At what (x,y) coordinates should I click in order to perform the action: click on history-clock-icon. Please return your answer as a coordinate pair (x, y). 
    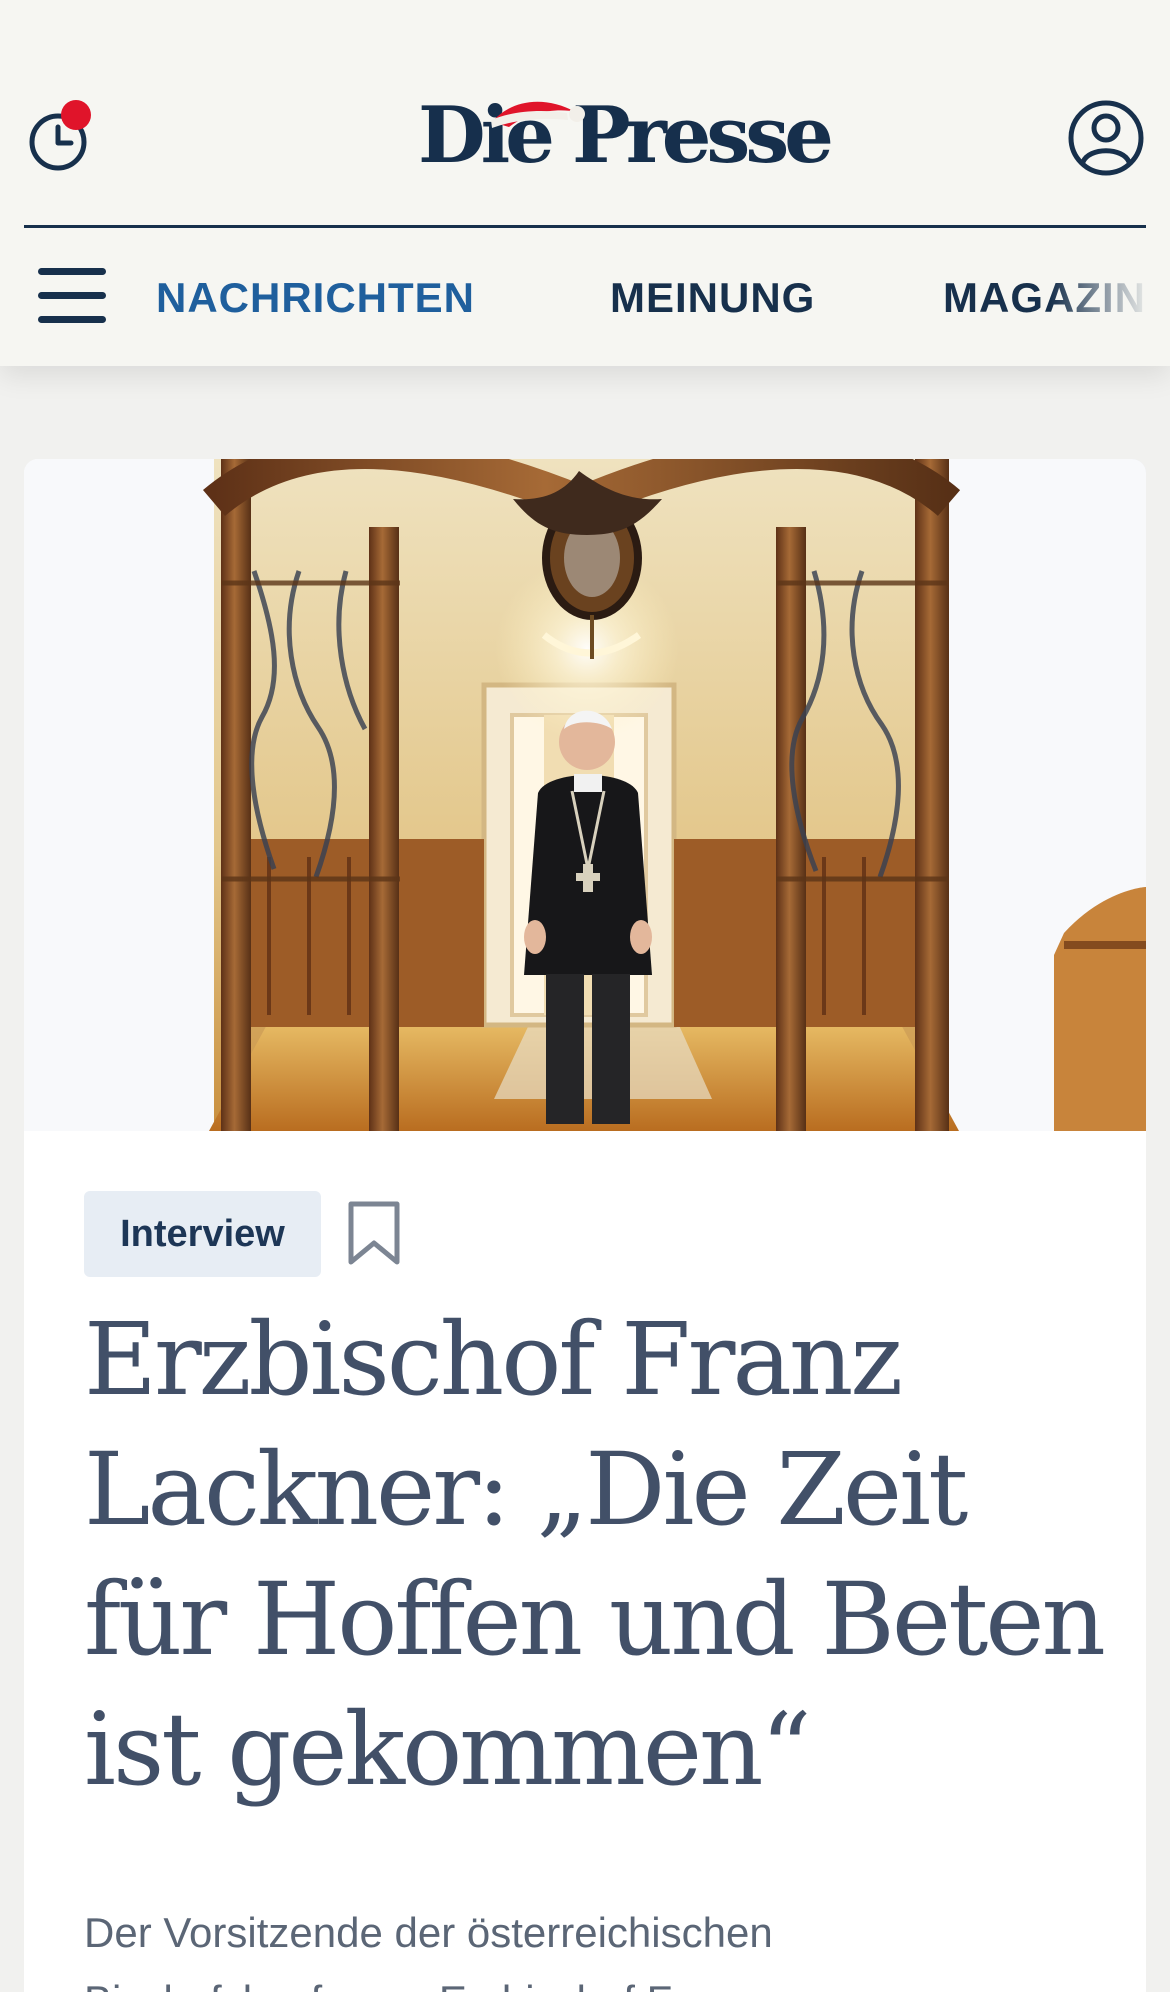
    Looking at the image, I should click on (60, 135).